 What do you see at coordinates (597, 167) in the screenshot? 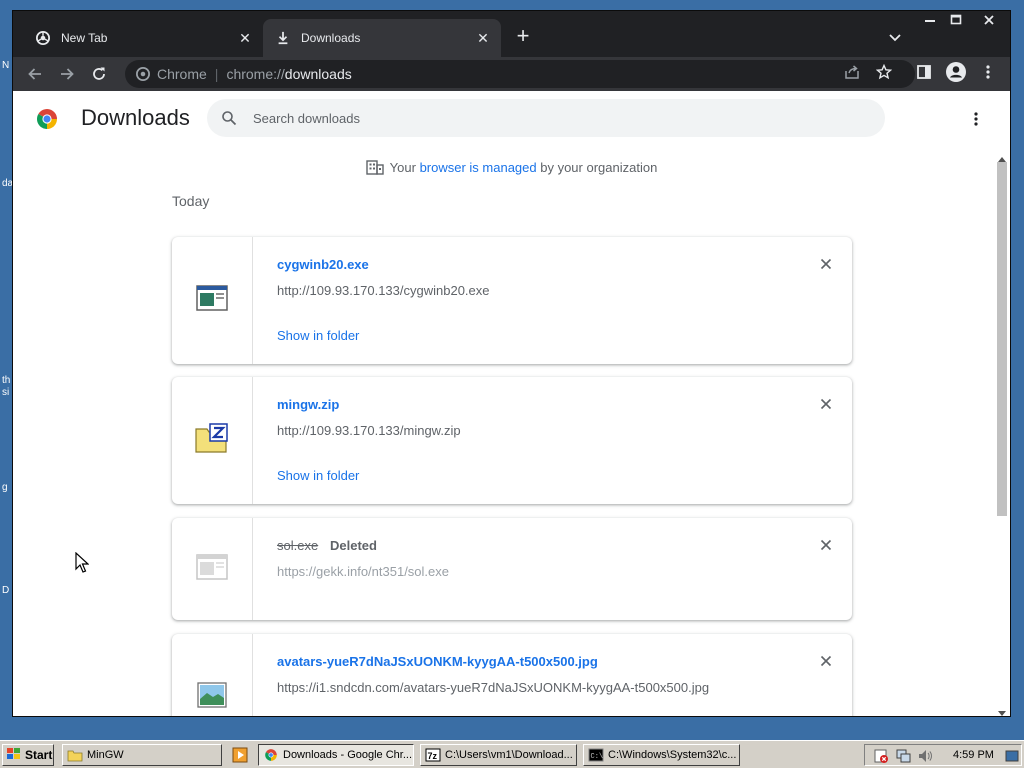
I see `managed-suffix: by your organization` at bounding box center [597, 167].